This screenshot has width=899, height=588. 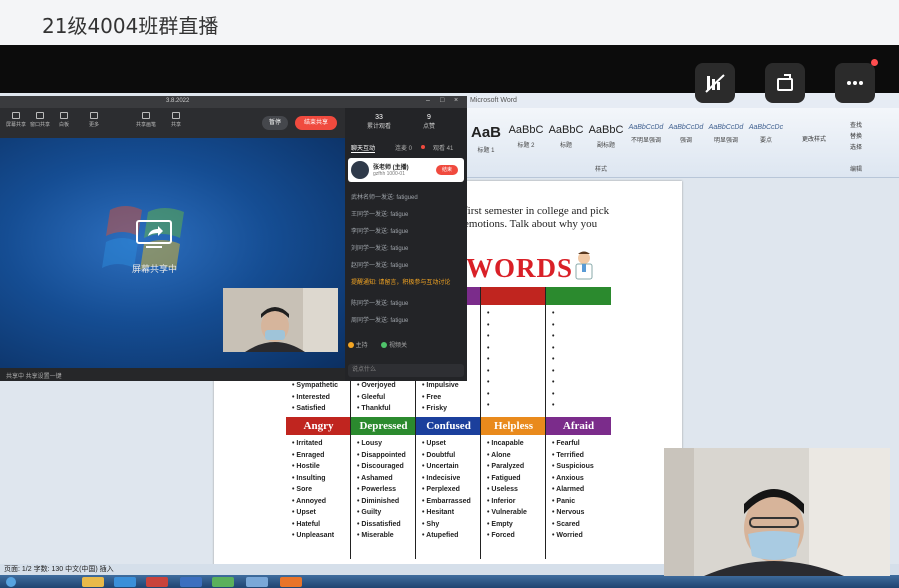 What do you see at coordinates (223, 582) in the screenshot?
I see `chat-task-icon` at bounding box center [223, 582].